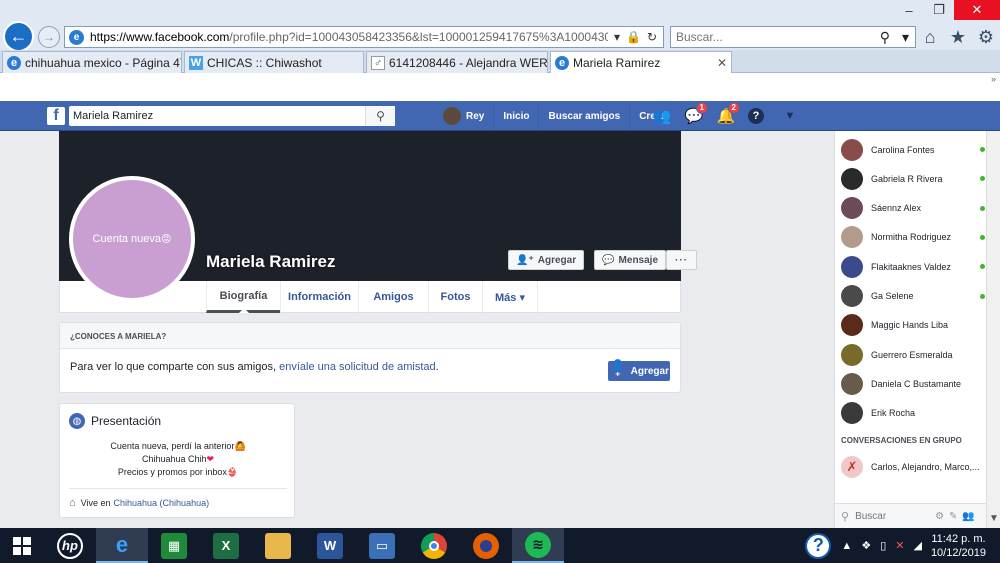 This screenshot has height=563, width=1000. What do you see at coordinates (682, 260) in the screenshot?
I see `more-options-button: ···` at bounding box center [682, 260].